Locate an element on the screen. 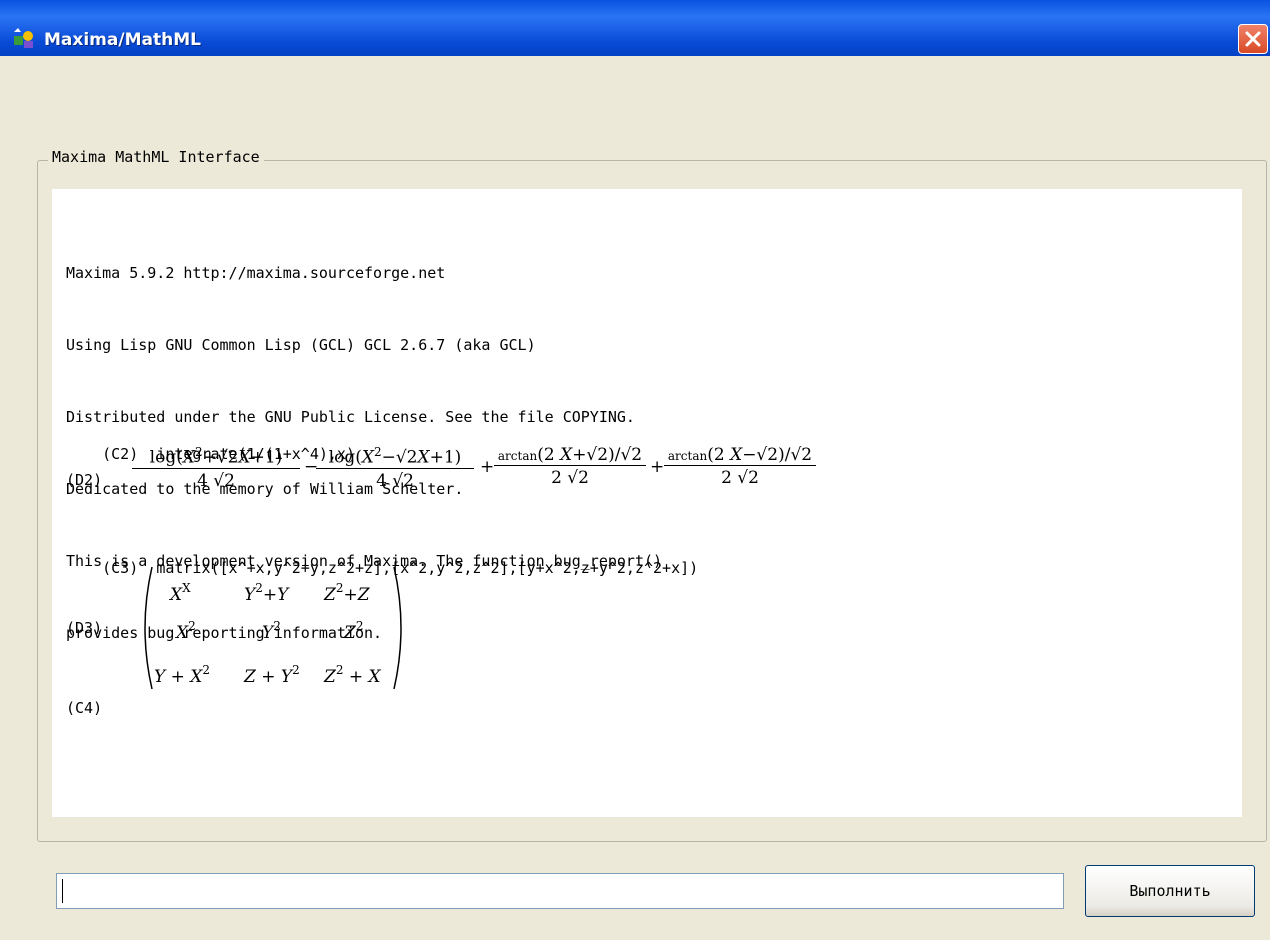 The width and height of the screenshot is (1270, 940). matrix-cell: Z2 + X is located at coordinates (352, 675).